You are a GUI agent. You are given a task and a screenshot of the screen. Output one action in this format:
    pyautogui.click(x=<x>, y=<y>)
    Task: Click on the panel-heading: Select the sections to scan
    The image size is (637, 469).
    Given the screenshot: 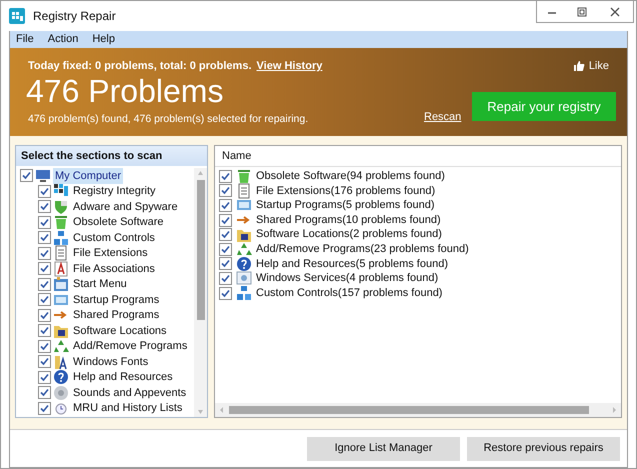 What is the action you would take?
    pyautogui.click(x=111, y=156)
    